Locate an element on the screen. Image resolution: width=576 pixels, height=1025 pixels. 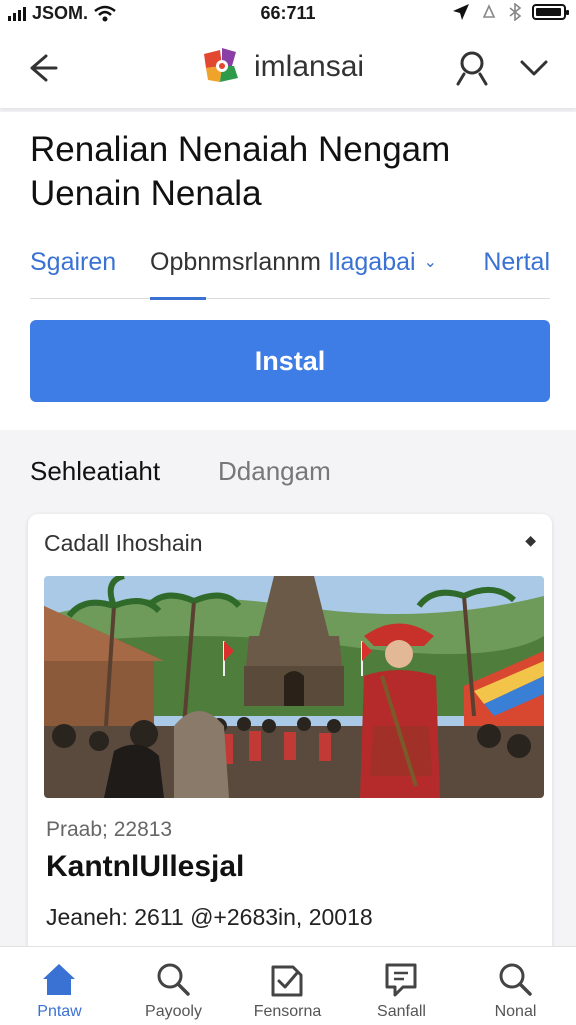
tab-ilagabai: Ilagabai ⌄ is located at coordinates (382, 262).